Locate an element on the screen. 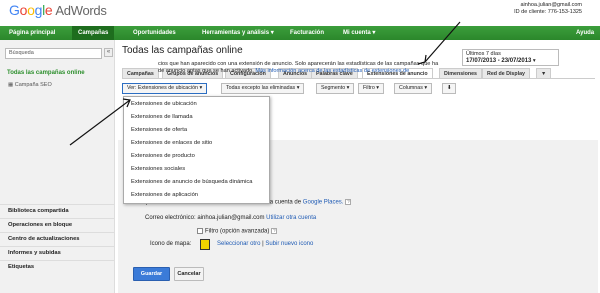 The height and width of the screenshot is (293, 600). tab-divider is located at coordinates (358, 78).